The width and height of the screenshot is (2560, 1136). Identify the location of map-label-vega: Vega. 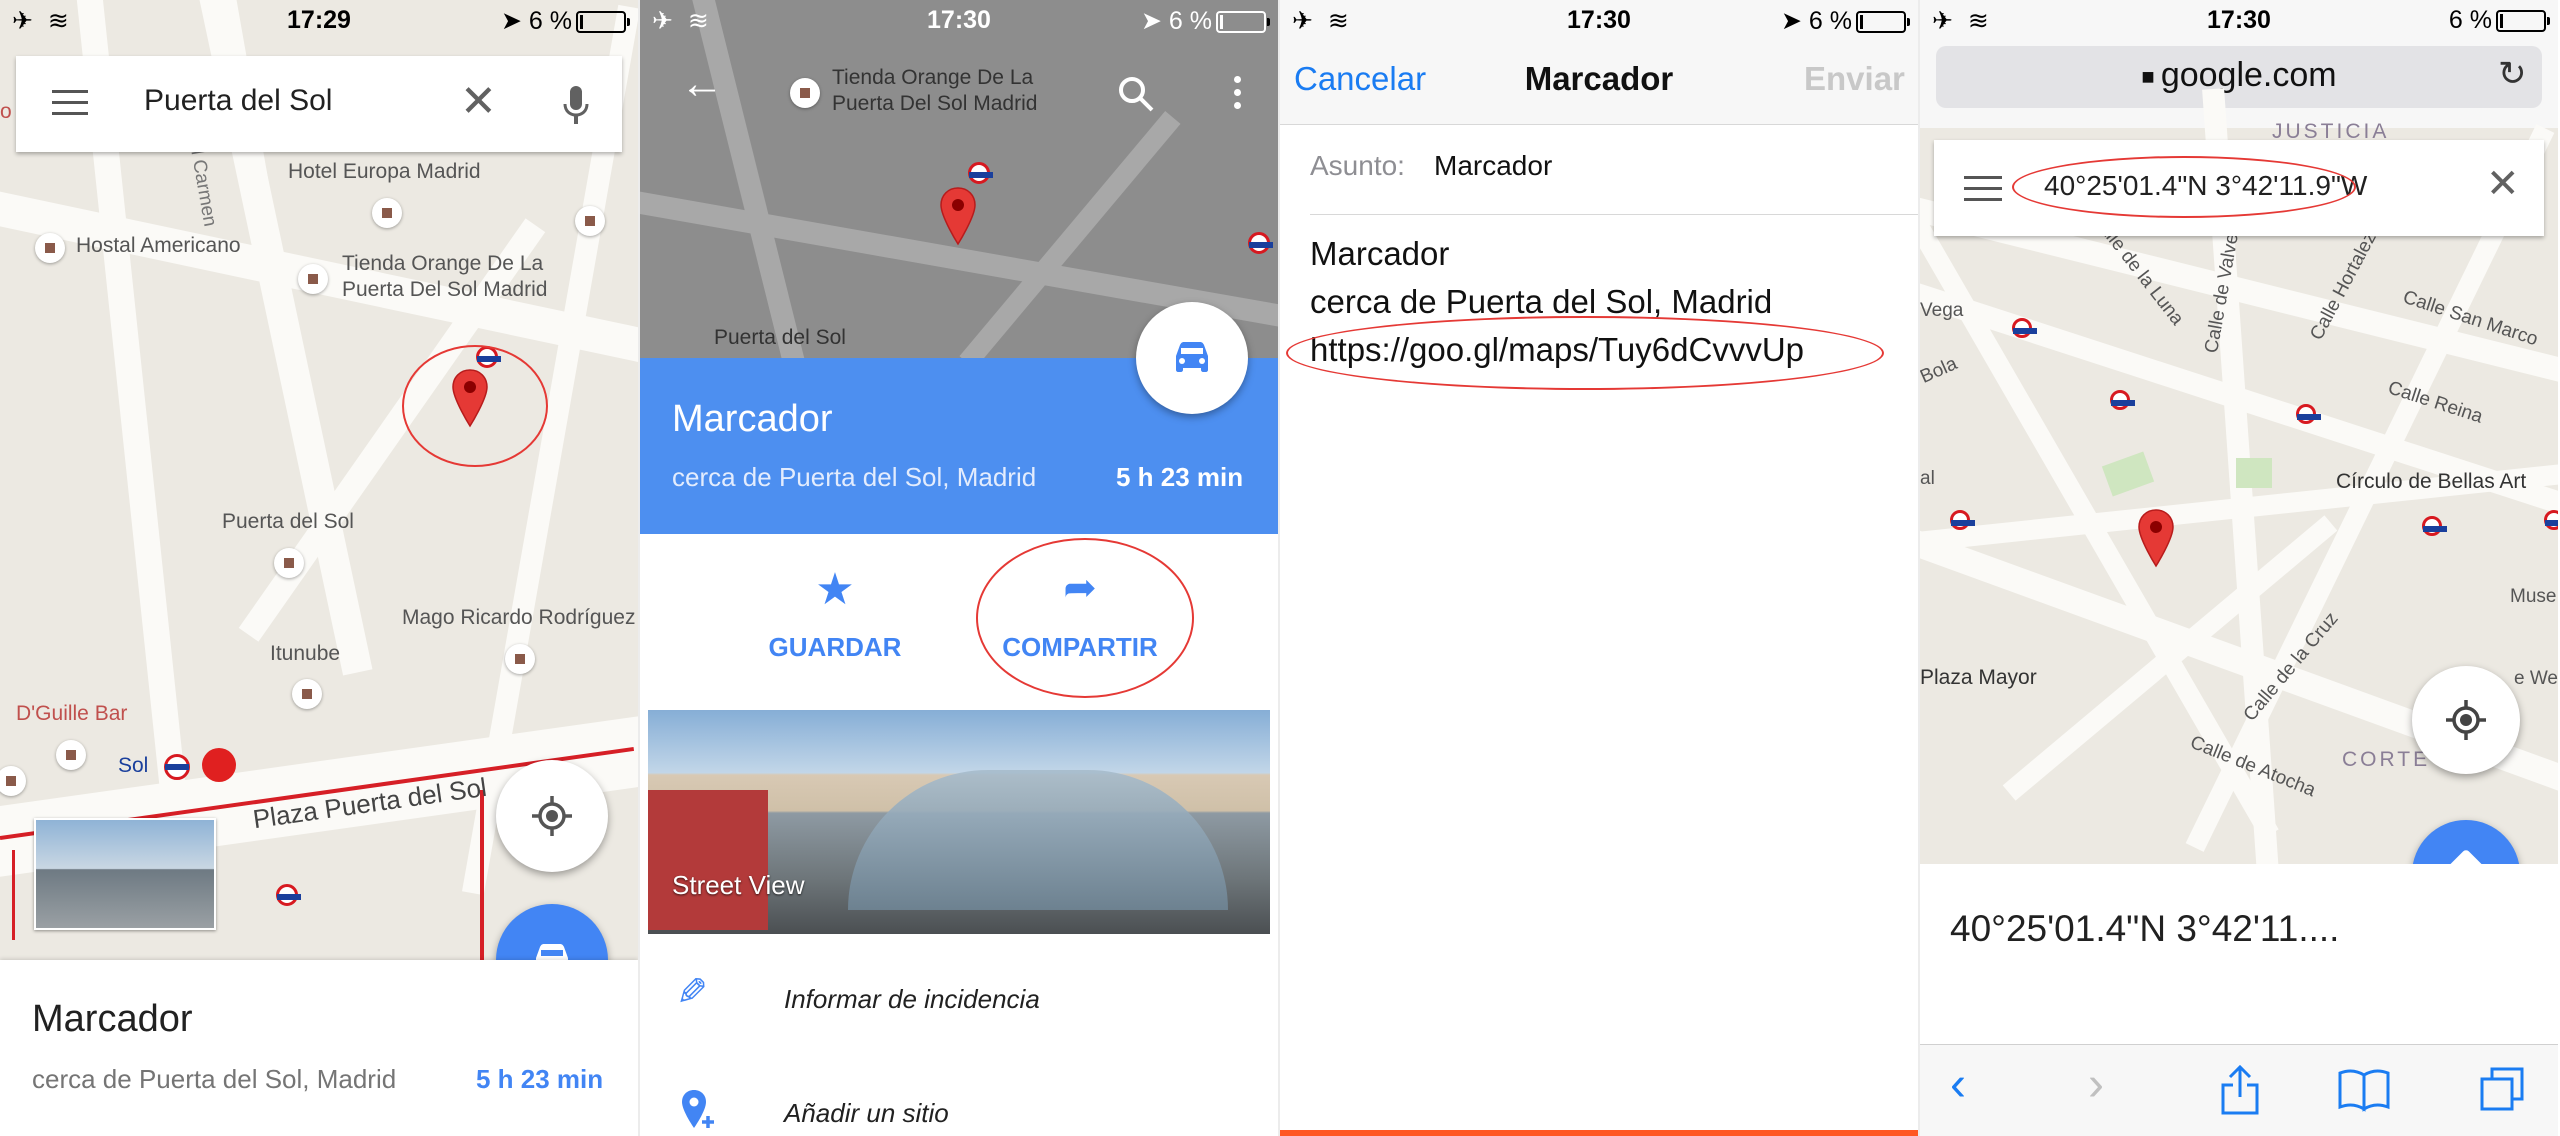
(1942, 310).